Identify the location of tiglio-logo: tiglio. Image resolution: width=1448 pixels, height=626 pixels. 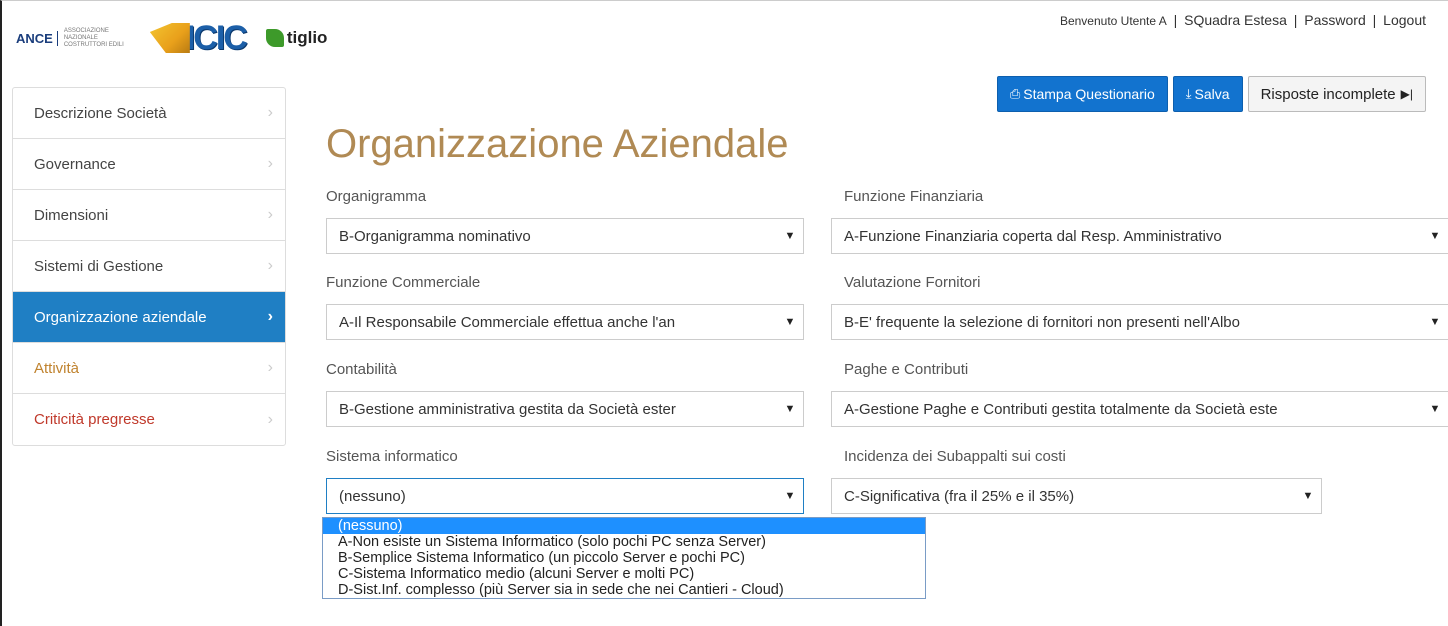
(296, 38).